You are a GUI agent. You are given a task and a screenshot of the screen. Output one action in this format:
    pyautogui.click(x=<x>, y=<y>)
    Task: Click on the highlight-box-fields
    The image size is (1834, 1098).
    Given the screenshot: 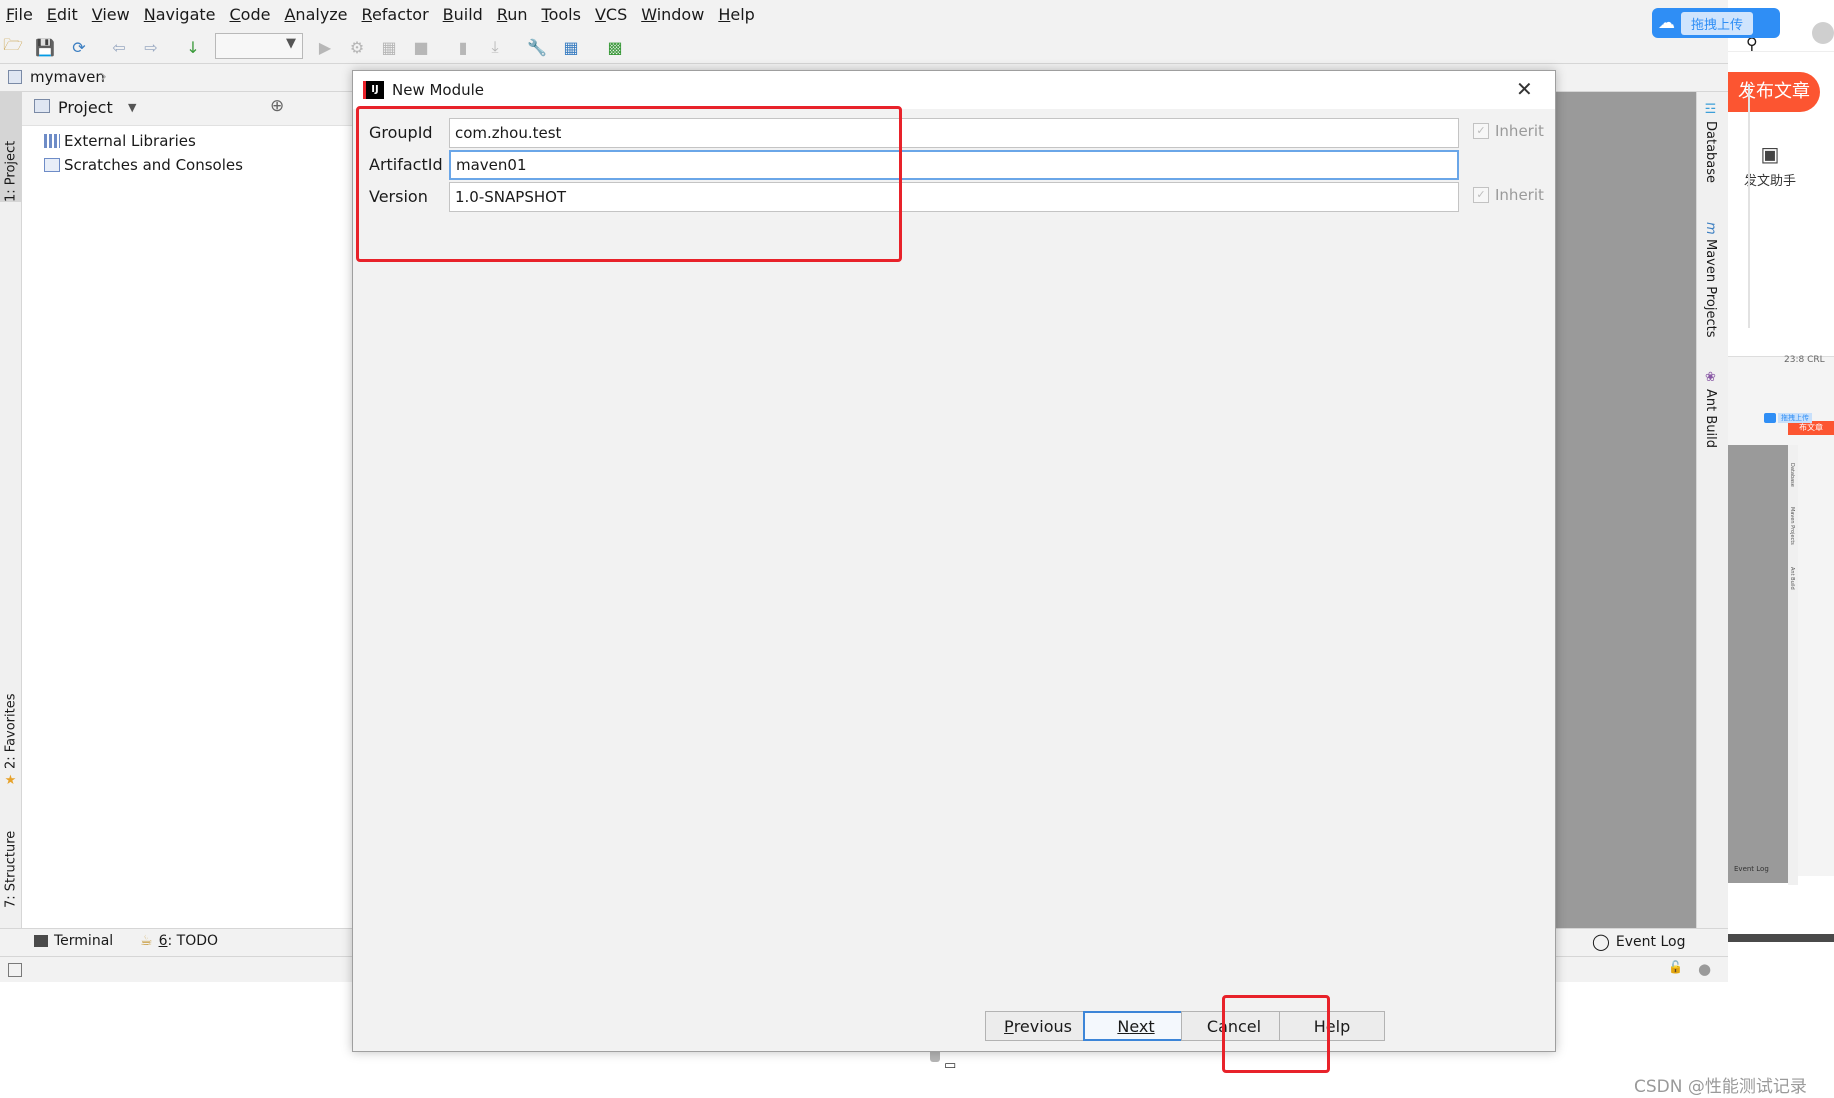 What is the action you would take?
    pyautogui.click(x=629, y=184)
    